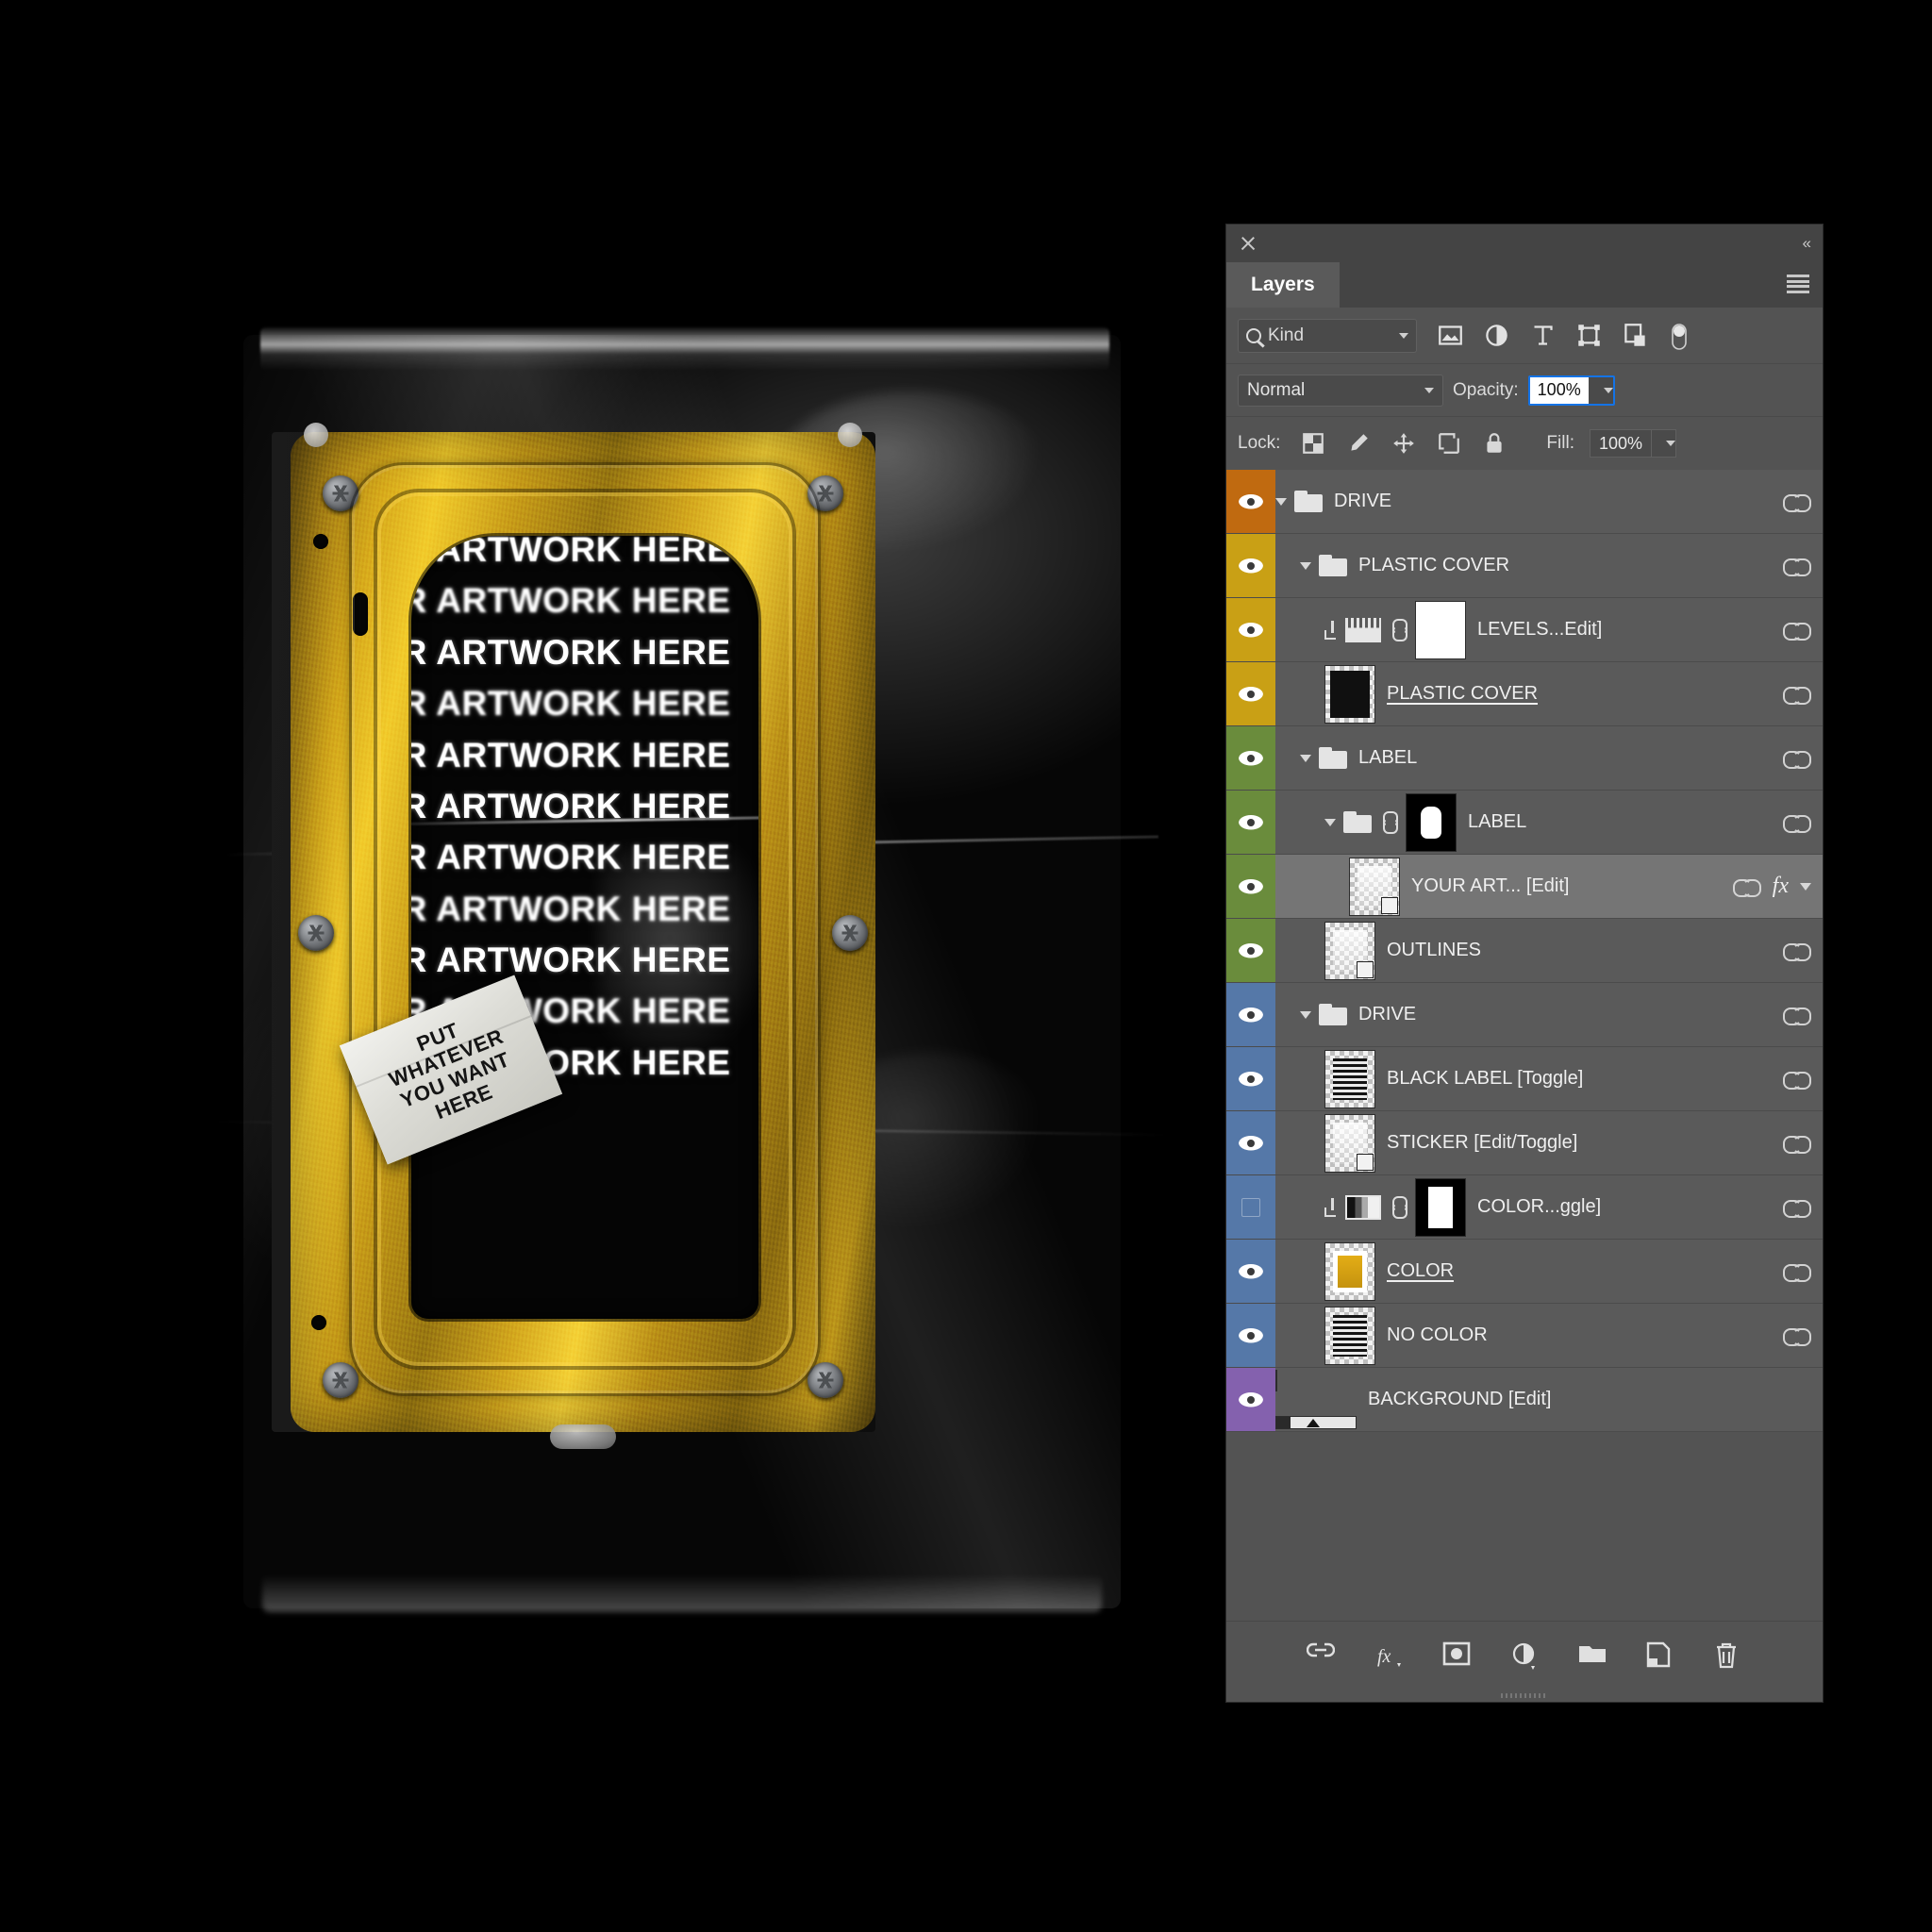  What do you see at coordinates (1807, 244) in the screenshot?
I see `collapse-panel-icon: «` at bounding box center [1807, 244].